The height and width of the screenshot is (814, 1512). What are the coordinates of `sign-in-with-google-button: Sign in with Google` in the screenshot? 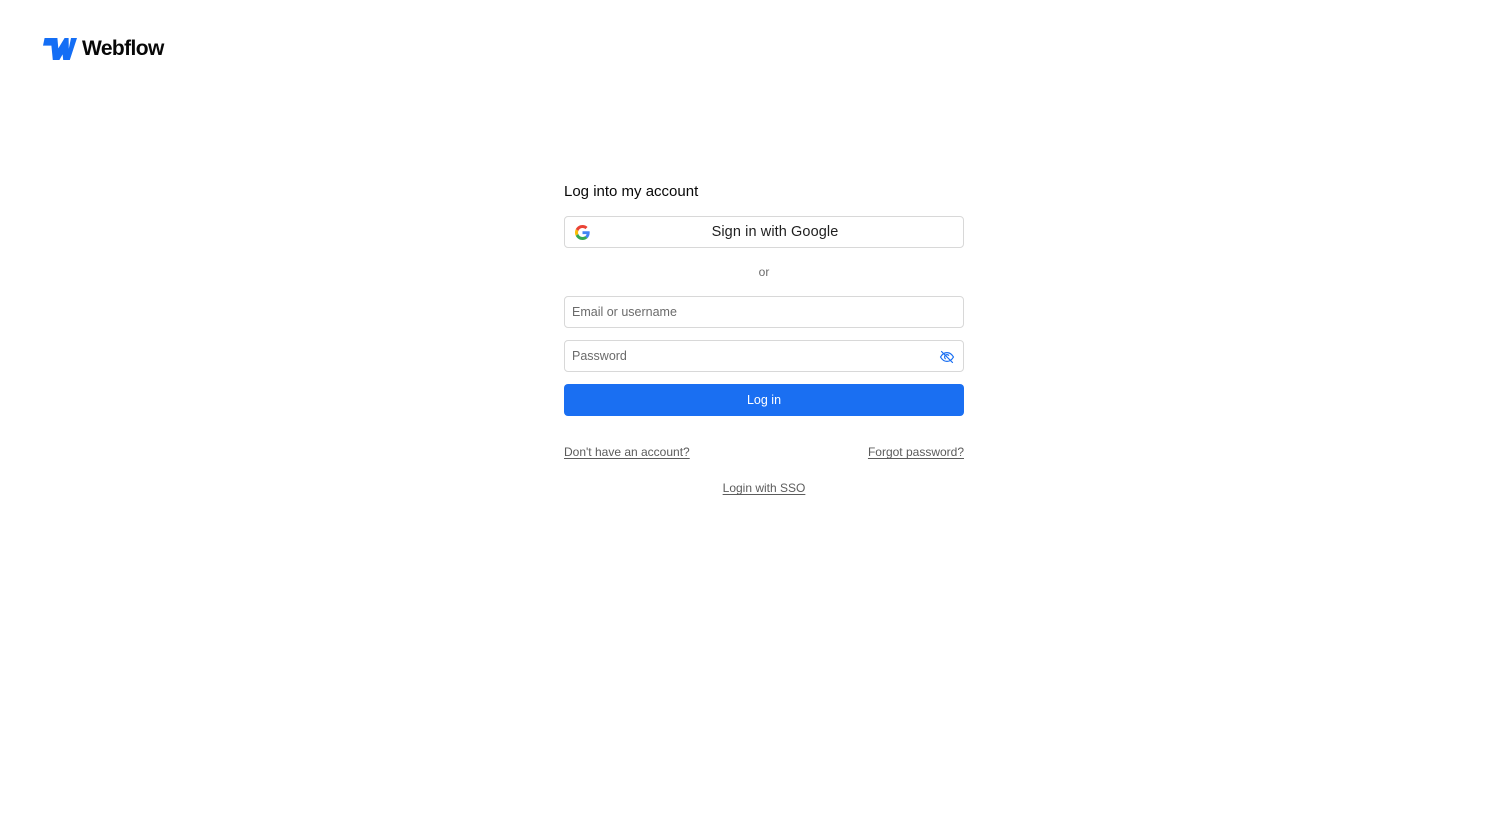 It's located at (764, 232).